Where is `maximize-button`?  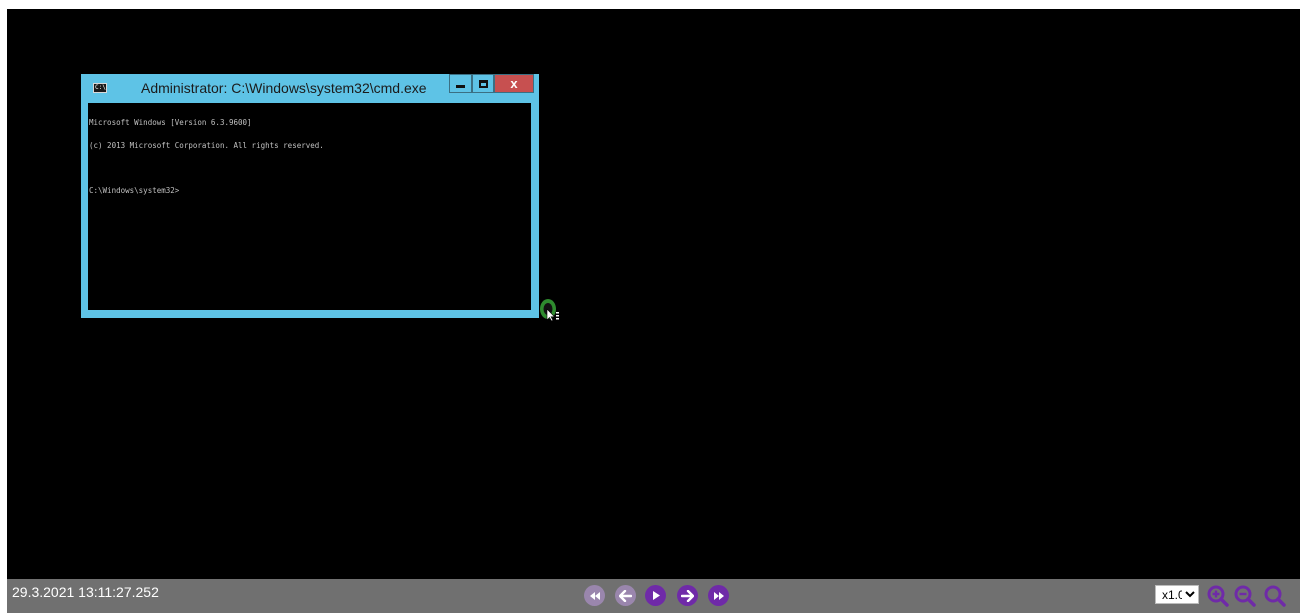
maximize-button is located at coordinates (483, 83).